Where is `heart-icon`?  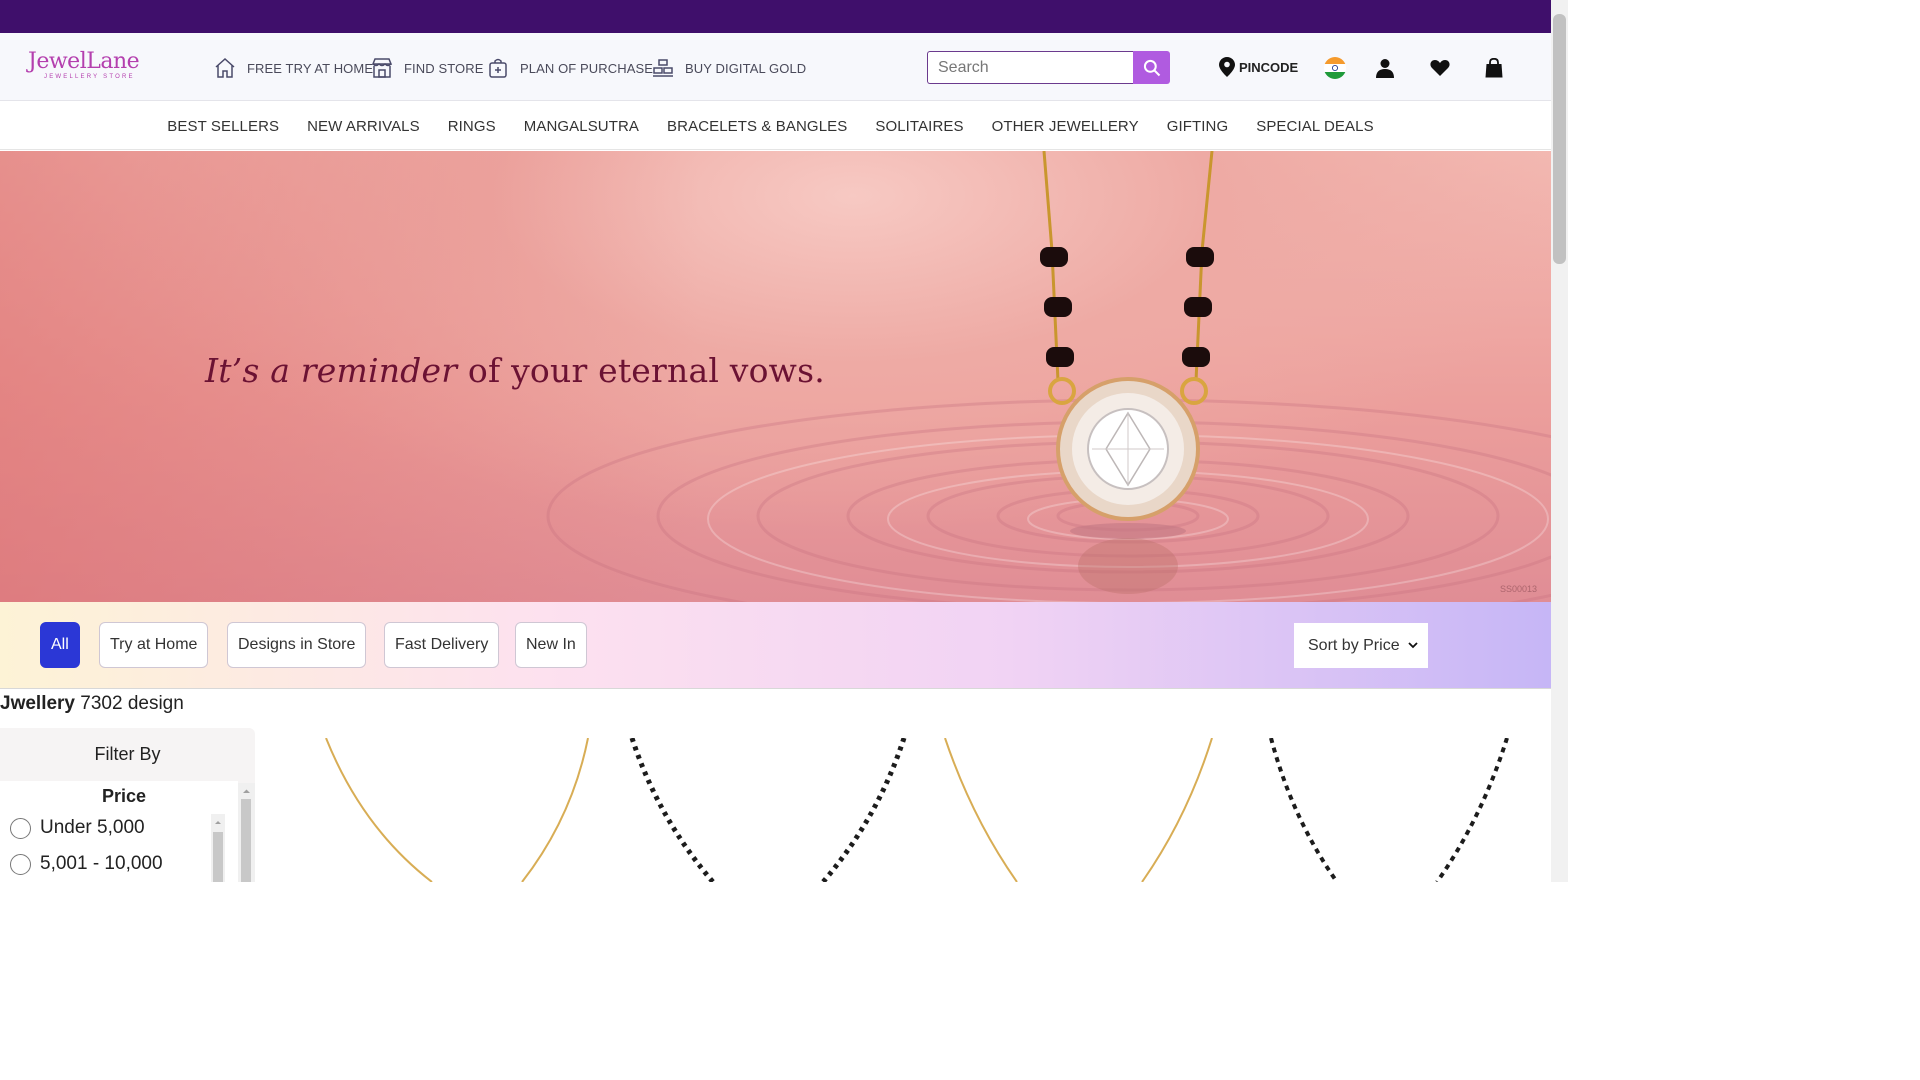 heart-icon is located at coordinates (1440, 68).